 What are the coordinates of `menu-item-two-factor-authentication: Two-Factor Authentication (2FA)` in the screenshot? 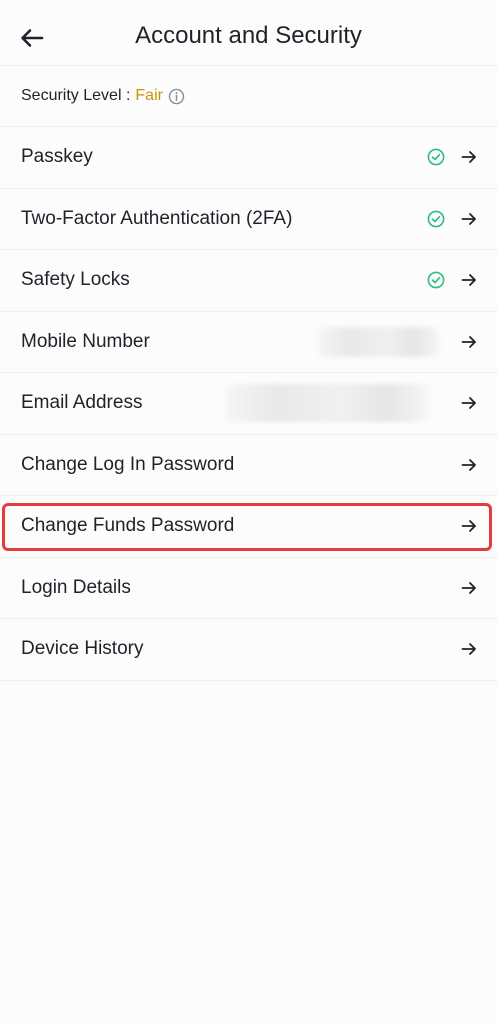 It's located at (248, 219).